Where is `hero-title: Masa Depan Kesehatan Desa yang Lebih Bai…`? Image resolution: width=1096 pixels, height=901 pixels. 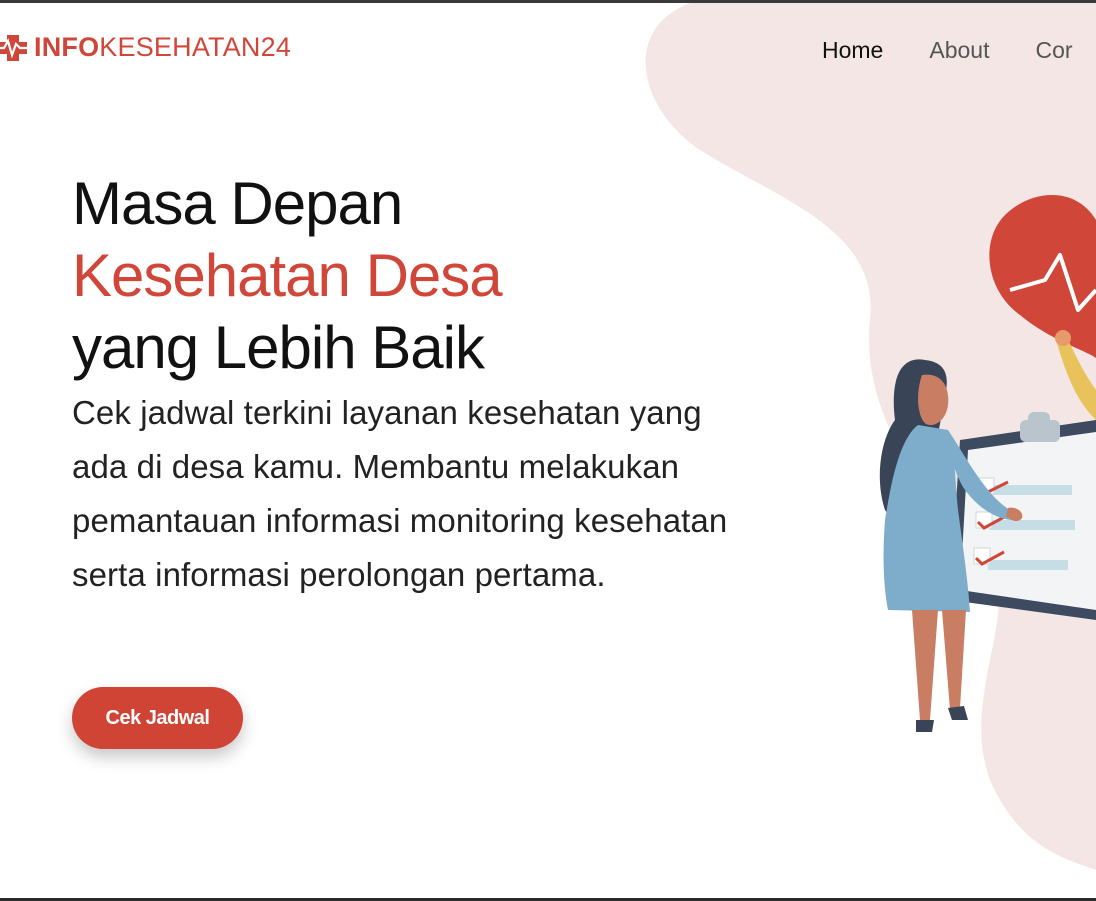
hero-title: Masa Depan Kesehatan Desa yang Lebih Bai… is located at coordinates (402, 276).